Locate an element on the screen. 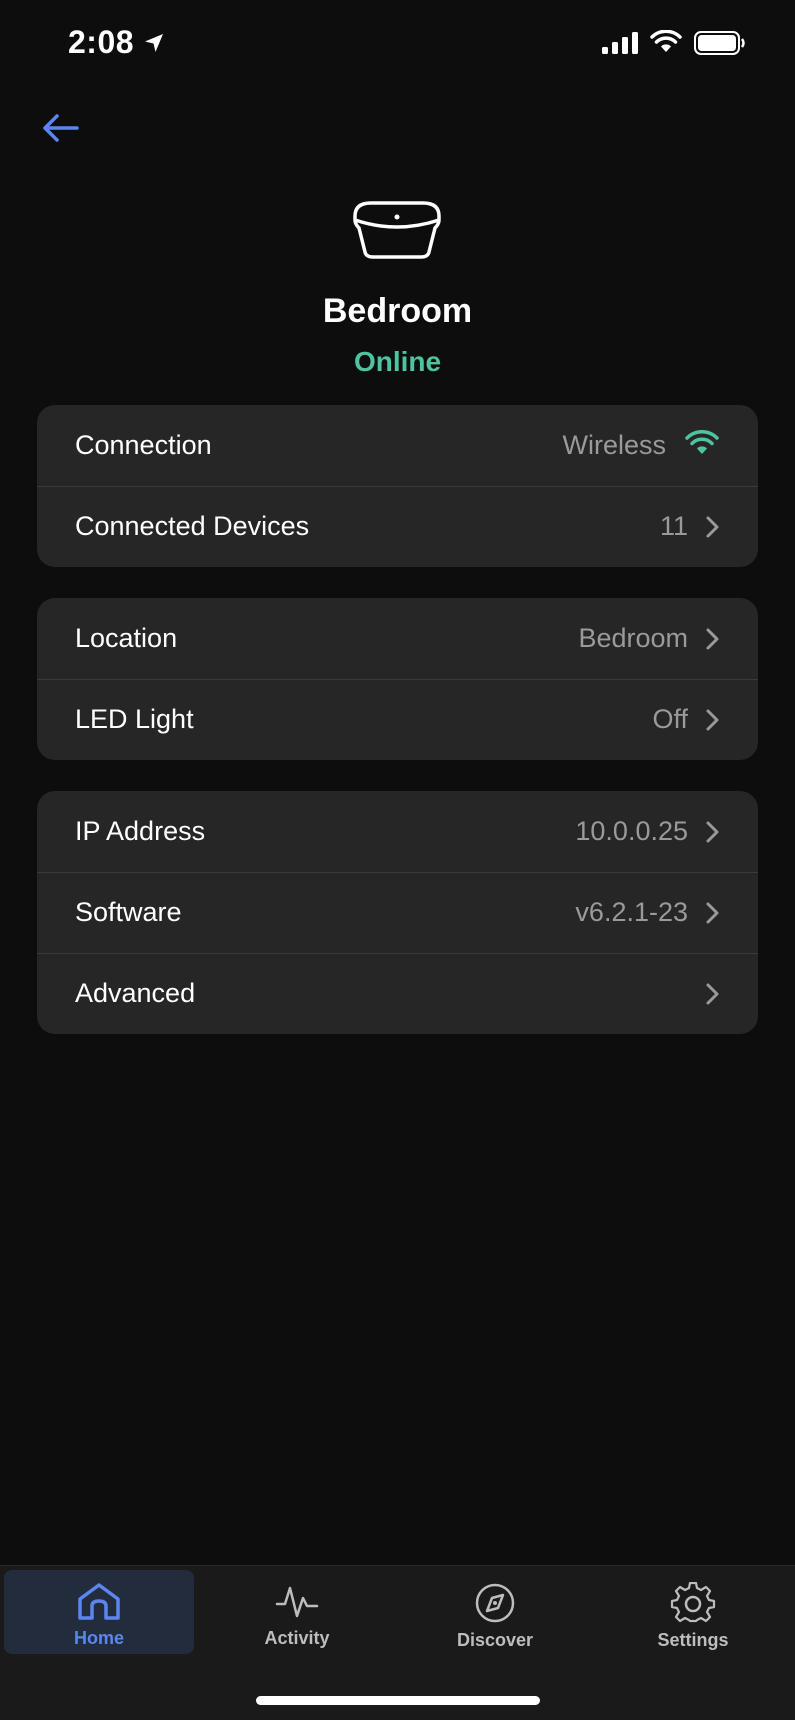 This screenshot has width=795, height=1720. arrow-left-icon is located at coordinates (61, 128).